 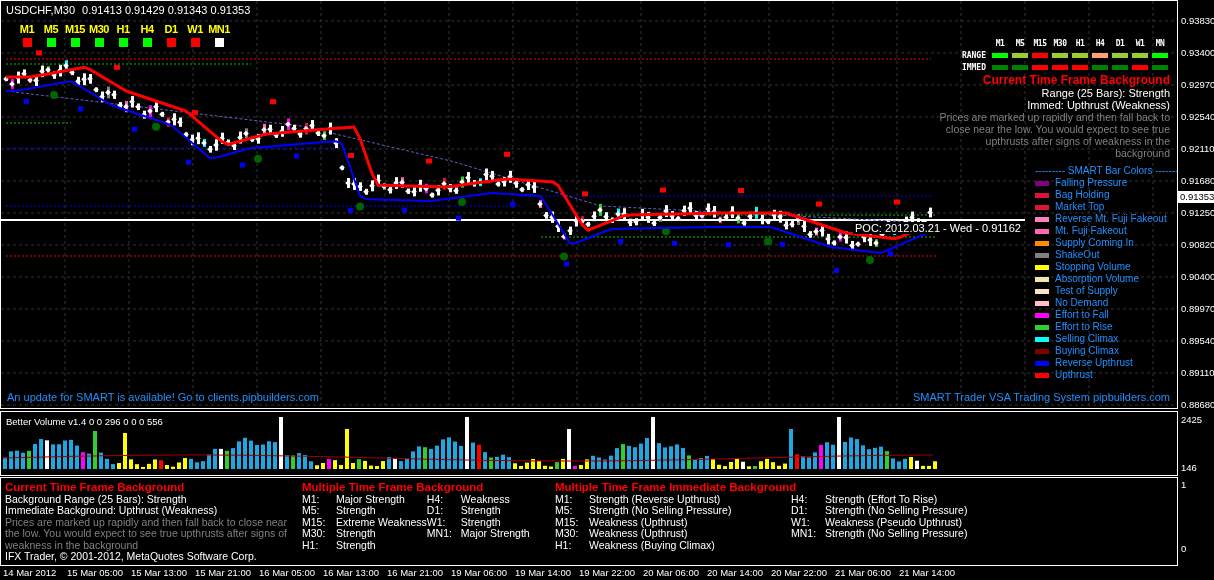 What do you see at coordinates (1111, 219) in the screenshot?
I see `legend-label: Reverse Mt. Fuji Fakeout` at bounding box center [1111, 219].